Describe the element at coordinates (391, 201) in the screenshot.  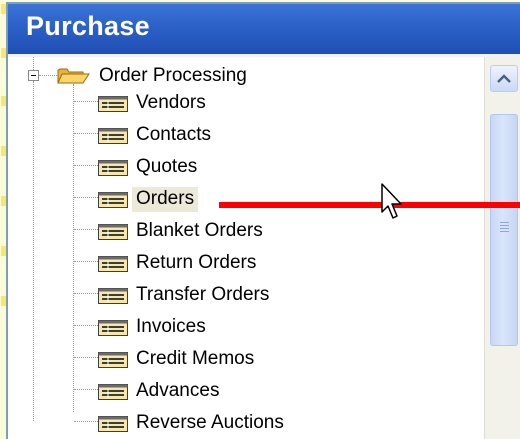
I see `mouse-pointer-icon` at that location.